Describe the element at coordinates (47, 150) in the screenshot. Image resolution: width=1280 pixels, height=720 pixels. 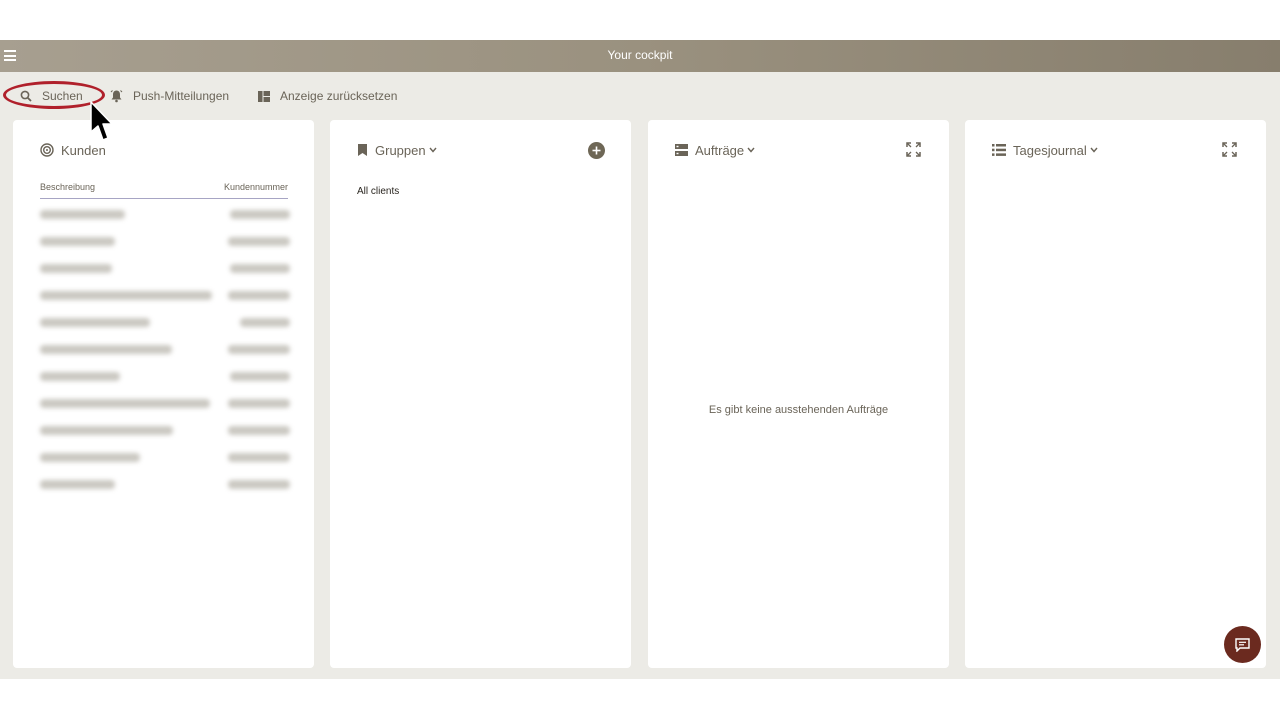
I see `target-icon` at that location.